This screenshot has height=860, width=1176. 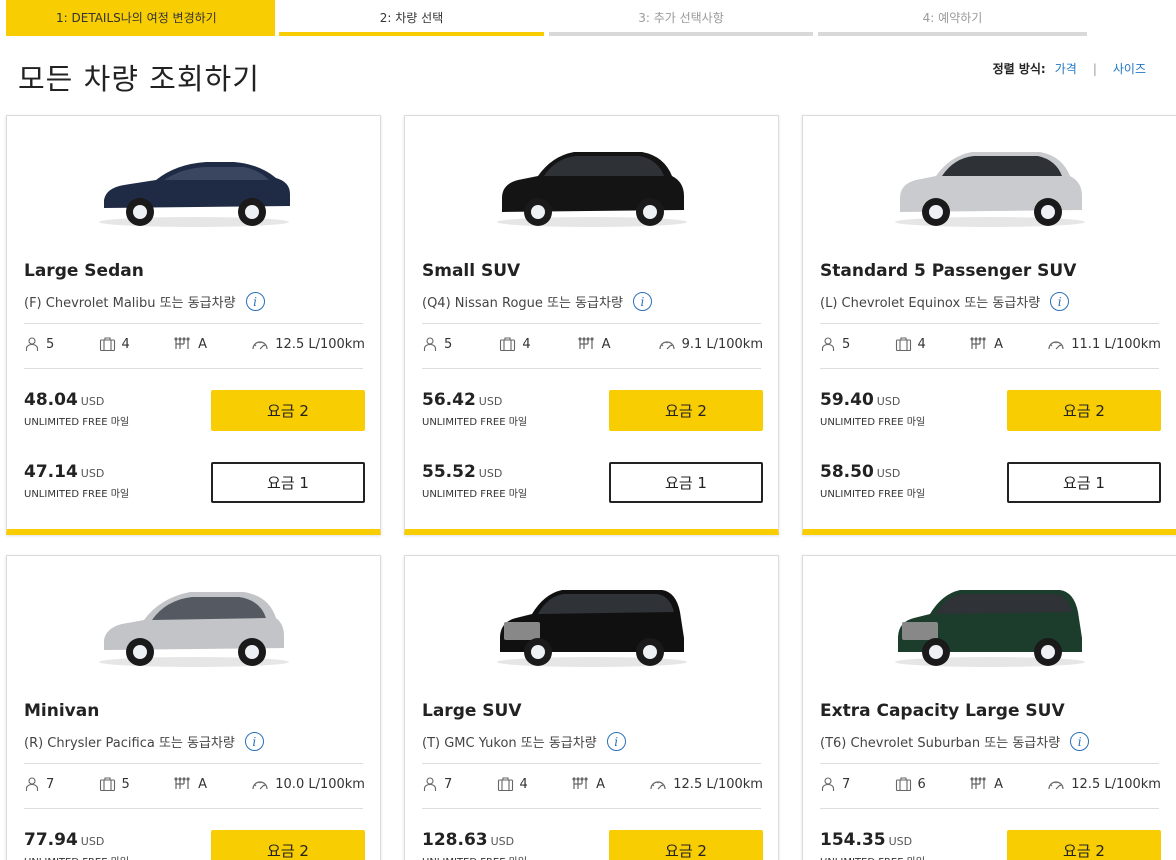 I want to click on rate-2-price: 77.94USD UNLIMITED FREE 마일, so click(x=76, y=845).